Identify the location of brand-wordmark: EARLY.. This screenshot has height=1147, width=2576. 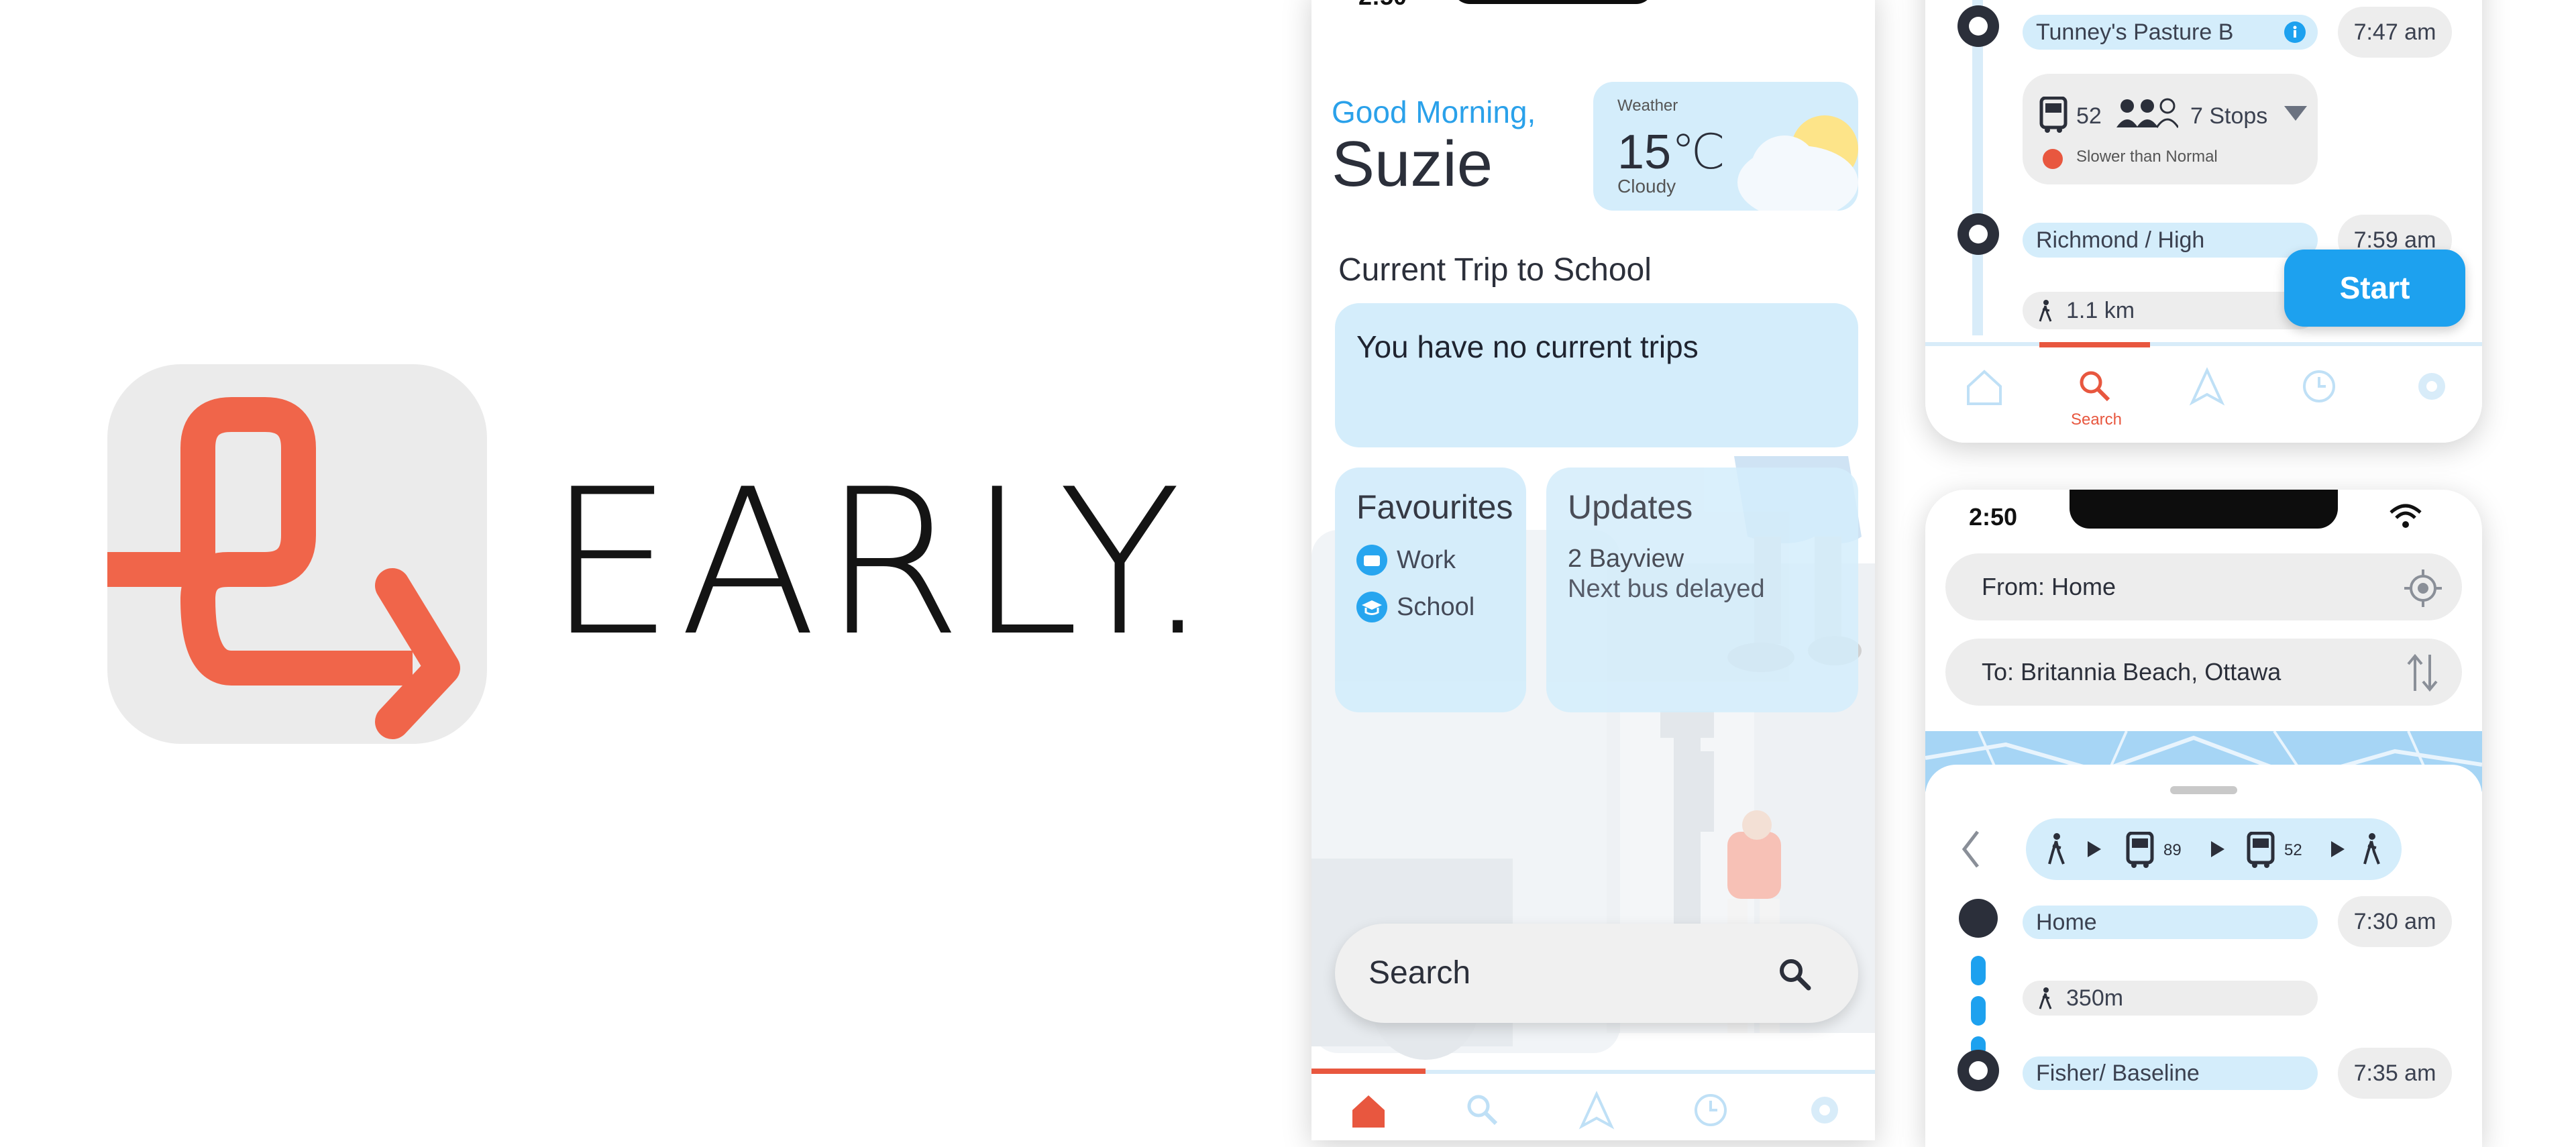
(881, 563).